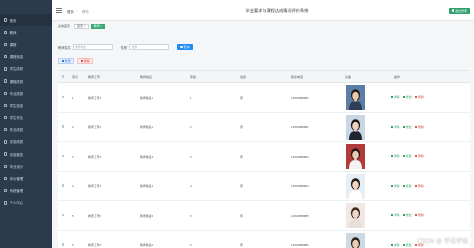 This screenshot has width=474, height=248. I want to click on sidebar-item-9: 学生作业, so click(26, 118).